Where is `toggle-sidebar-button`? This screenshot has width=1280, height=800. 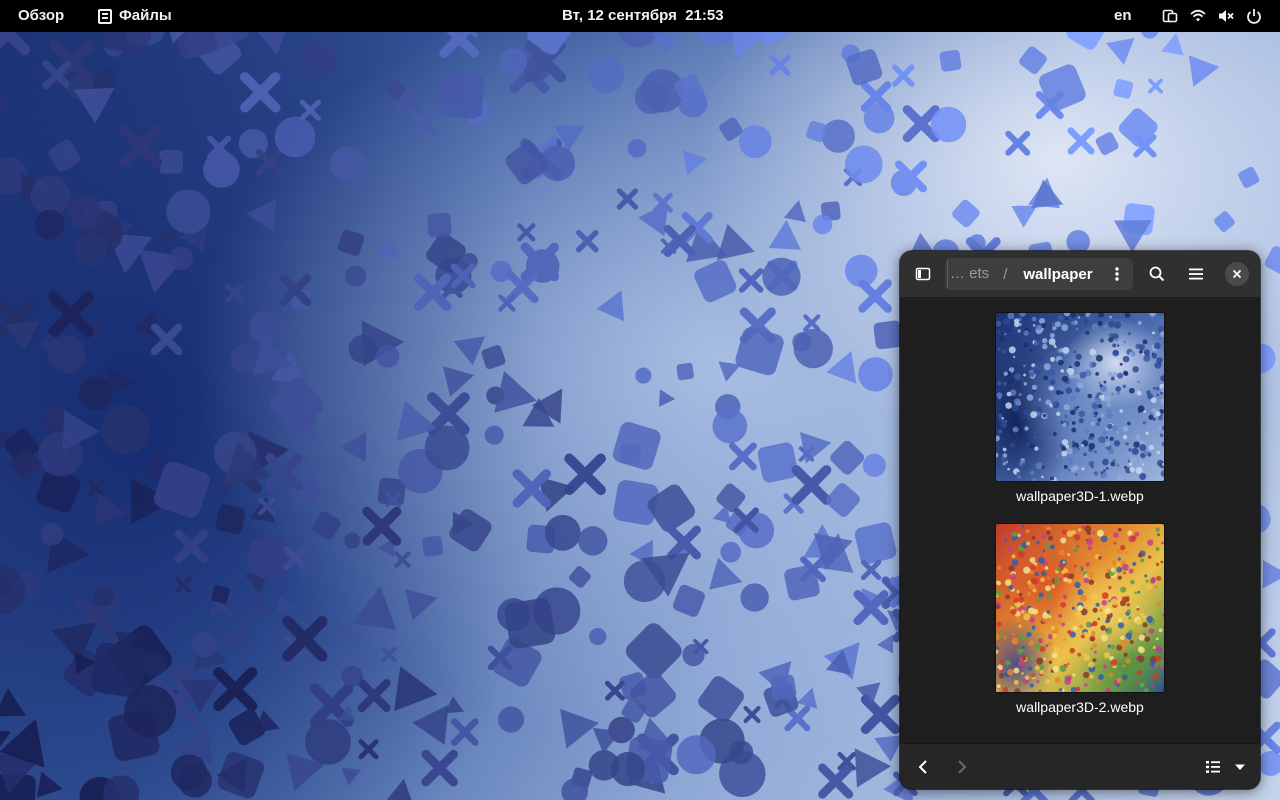
toggle-sidebar-button is located at coordinates (923, 274).